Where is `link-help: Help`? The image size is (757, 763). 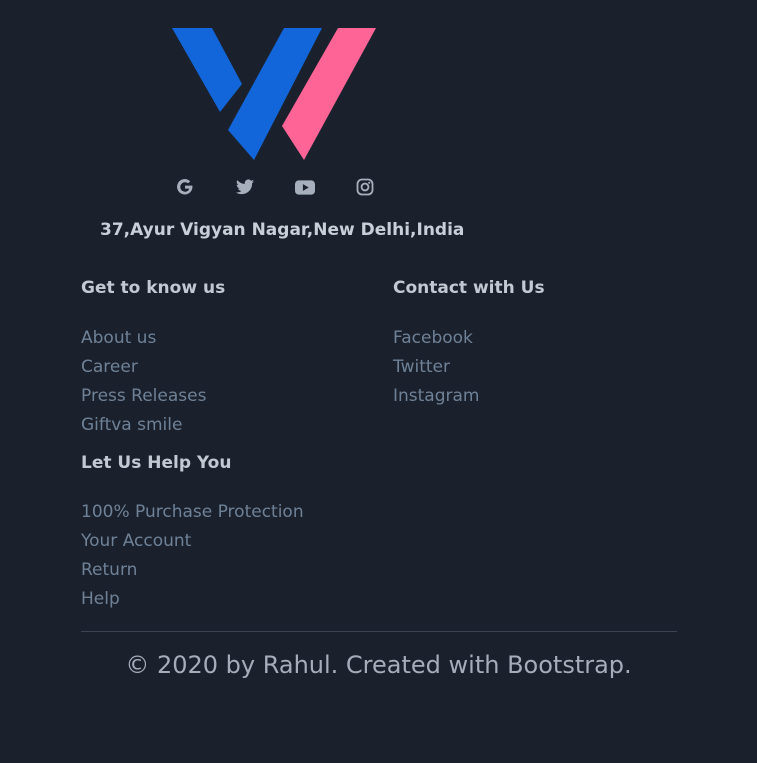
link-help: Help is located at coordinates (100, 599).